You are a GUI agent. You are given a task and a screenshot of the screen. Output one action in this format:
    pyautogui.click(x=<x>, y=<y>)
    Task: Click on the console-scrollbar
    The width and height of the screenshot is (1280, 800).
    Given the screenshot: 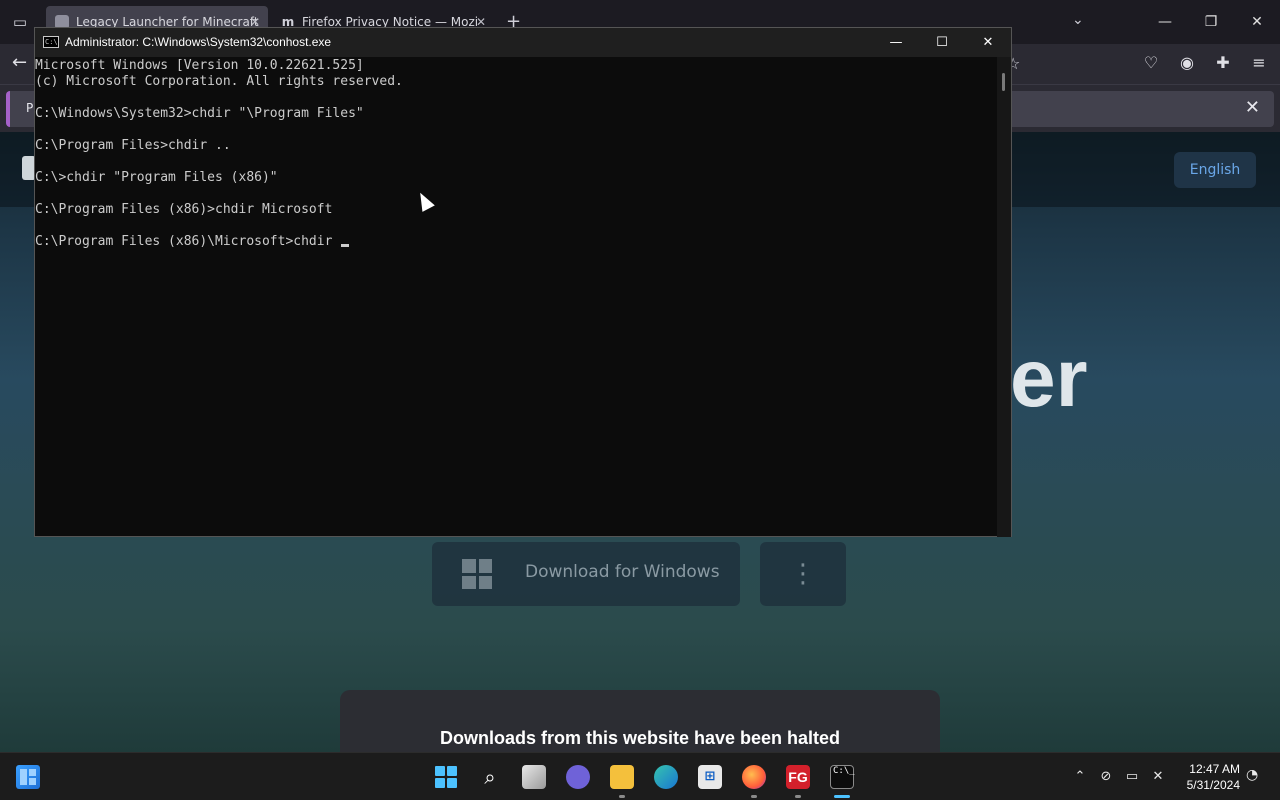 What is the action you would take?
    pyautogui.click(x=1004, y=297)
    